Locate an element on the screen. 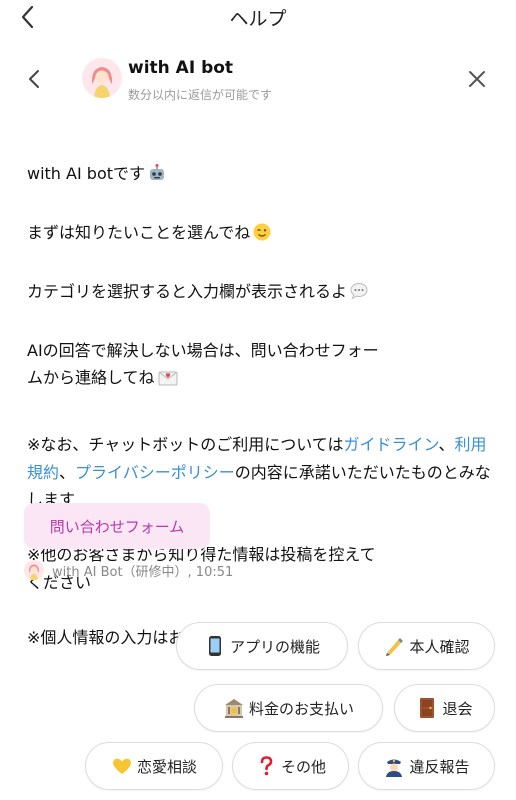 Image resolution: width=516 pixels, height=800 pixels. reply-status: 数分以内に返信が可能です is located at coordinates (200, 95).